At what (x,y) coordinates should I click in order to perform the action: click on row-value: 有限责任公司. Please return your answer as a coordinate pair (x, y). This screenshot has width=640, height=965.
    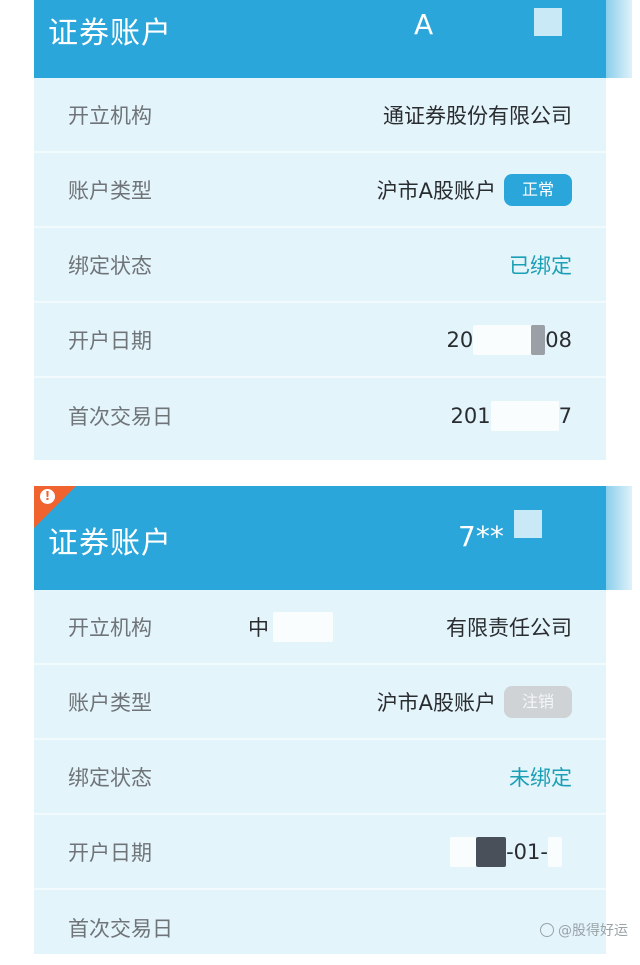
    Looking at the image, I should click on (509, 627).